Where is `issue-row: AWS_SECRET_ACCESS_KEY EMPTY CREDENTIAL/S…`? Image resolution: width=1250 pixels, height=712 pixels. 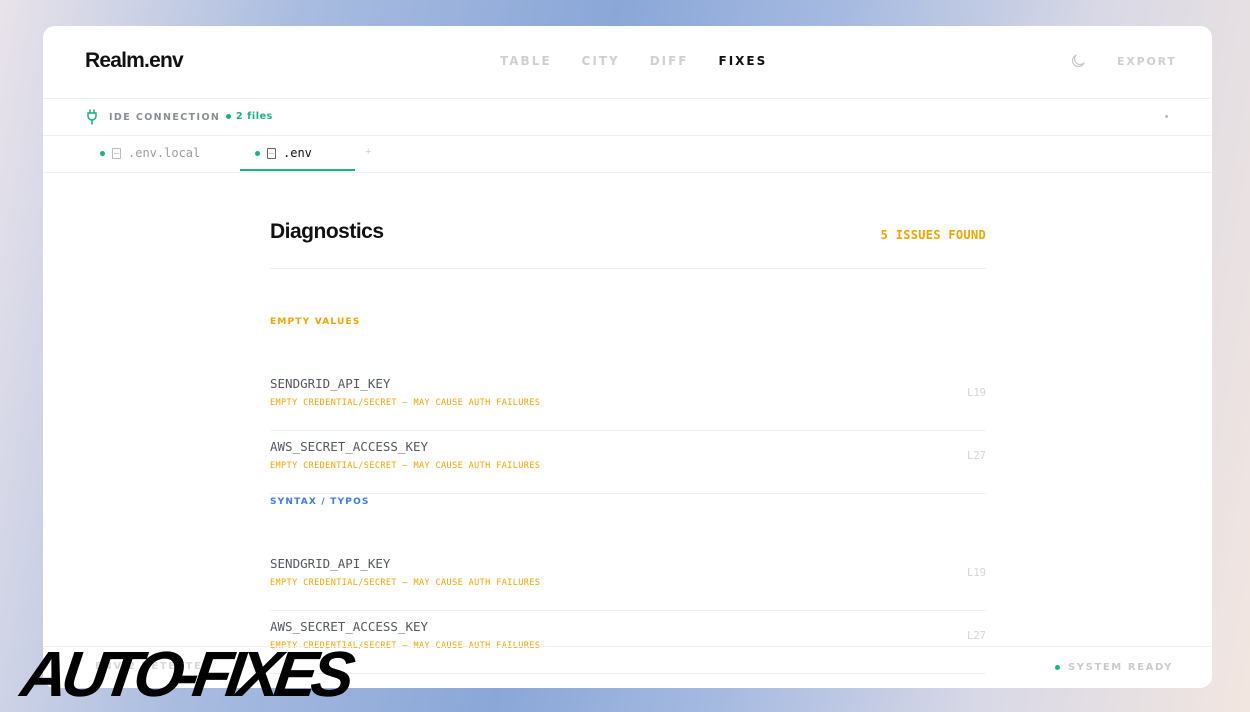 issue-row: AWS_SECRET_ACCESS_KEY EMPTY CREDENTIAL/S… is located at coordinates (628, 462).